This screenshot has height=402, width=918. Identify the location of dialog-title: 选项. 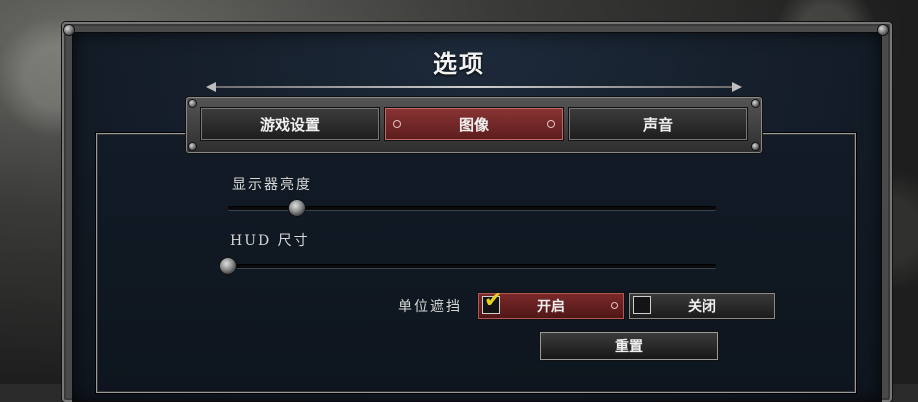
(459, 64).